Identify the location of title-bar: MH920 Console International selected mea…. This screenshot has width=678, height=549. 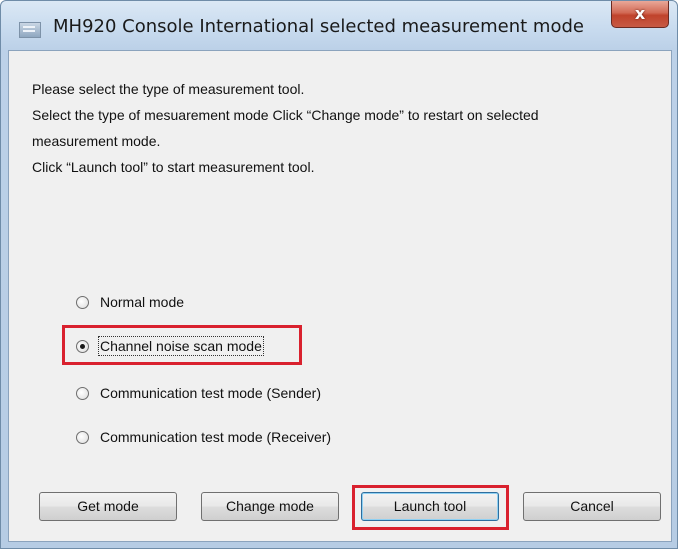
(339, 23).